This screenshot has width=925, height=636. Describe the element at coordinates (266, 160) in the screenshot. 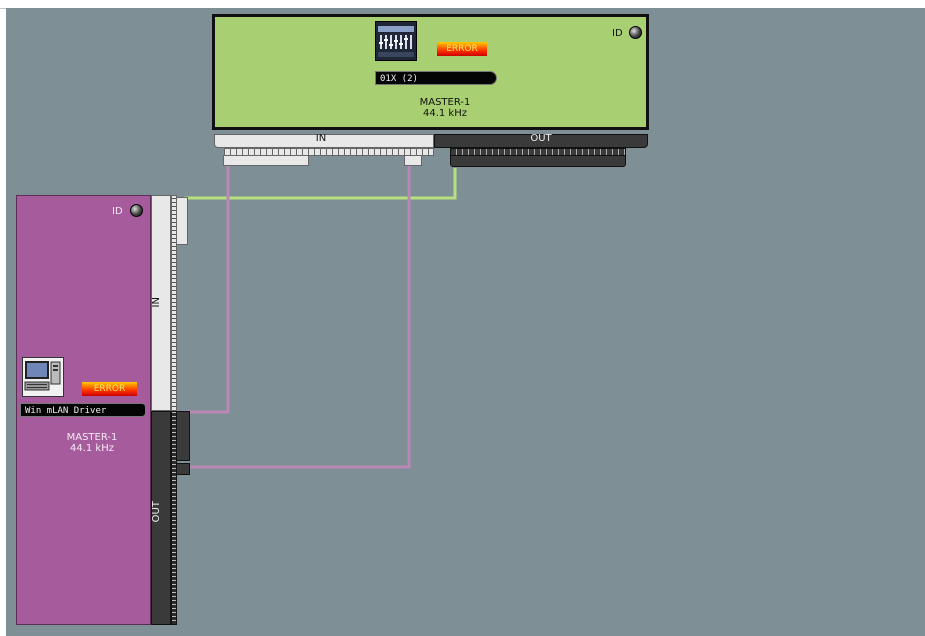

I see `green-in-jack-left` at that location.